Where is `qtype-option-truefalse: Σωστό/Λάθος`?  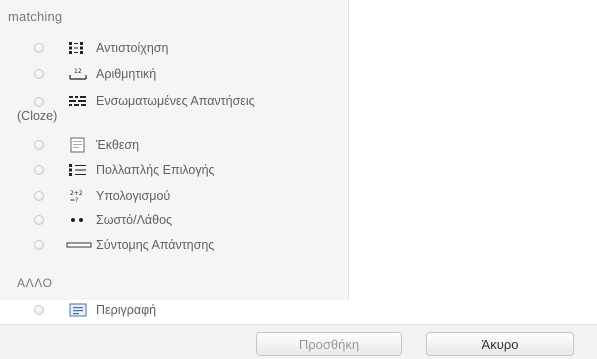 qtype-option-truefalse: Σωστό/Λάθος is located at coordinates (174, 220).